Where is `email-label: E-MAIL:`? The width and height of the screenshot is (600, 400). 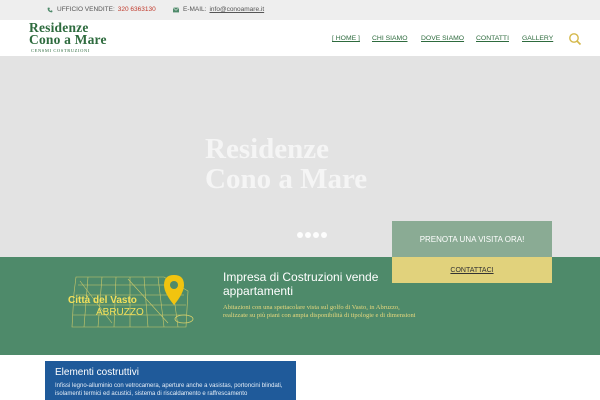 email-label: E-MAIL: is located at coordinates (195, 9).